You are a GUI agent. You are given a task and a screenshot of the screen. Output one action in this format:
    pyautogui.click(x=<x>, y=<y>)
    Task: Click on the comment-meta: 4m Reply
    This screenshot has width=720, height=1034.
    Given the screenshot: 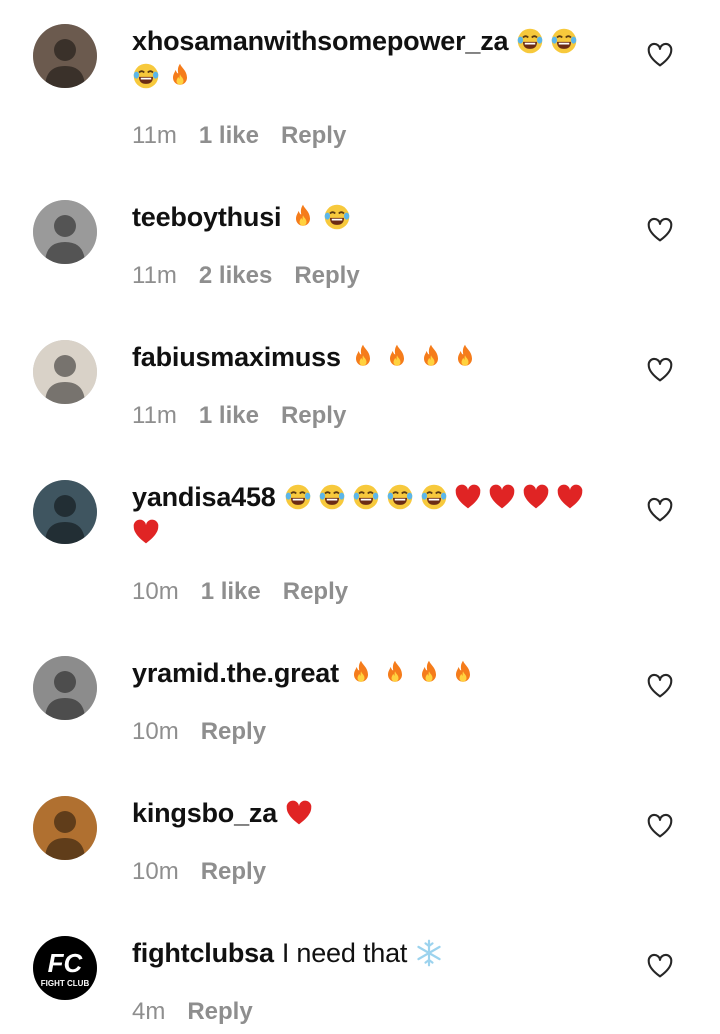 What is the action you would take?
    pyautogui.click(x=203, y=1012)
    